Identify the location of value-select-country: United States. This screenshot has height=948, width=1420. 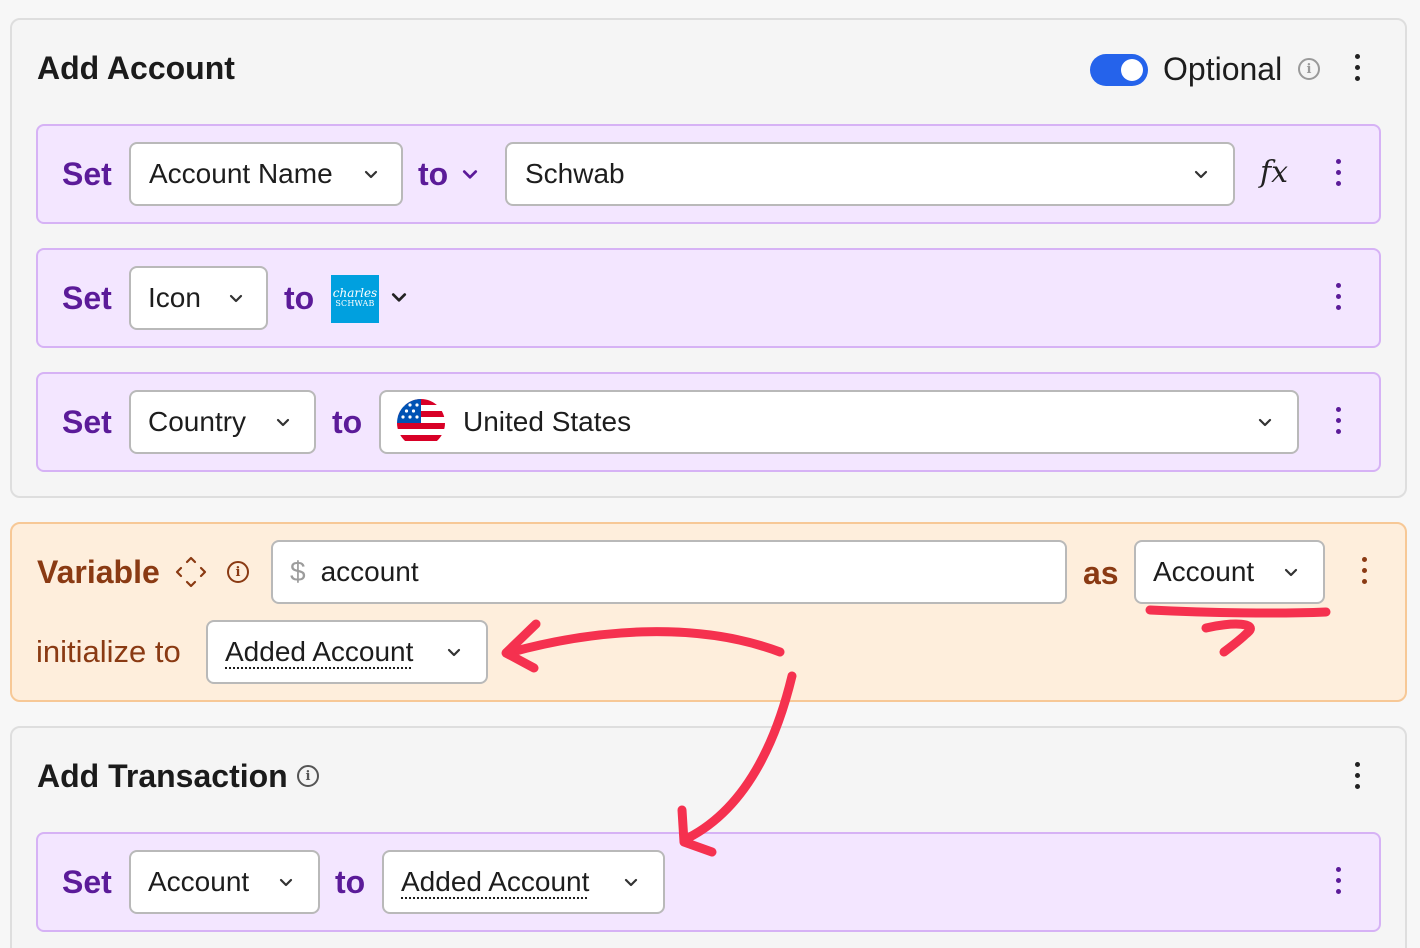
(839, 422).